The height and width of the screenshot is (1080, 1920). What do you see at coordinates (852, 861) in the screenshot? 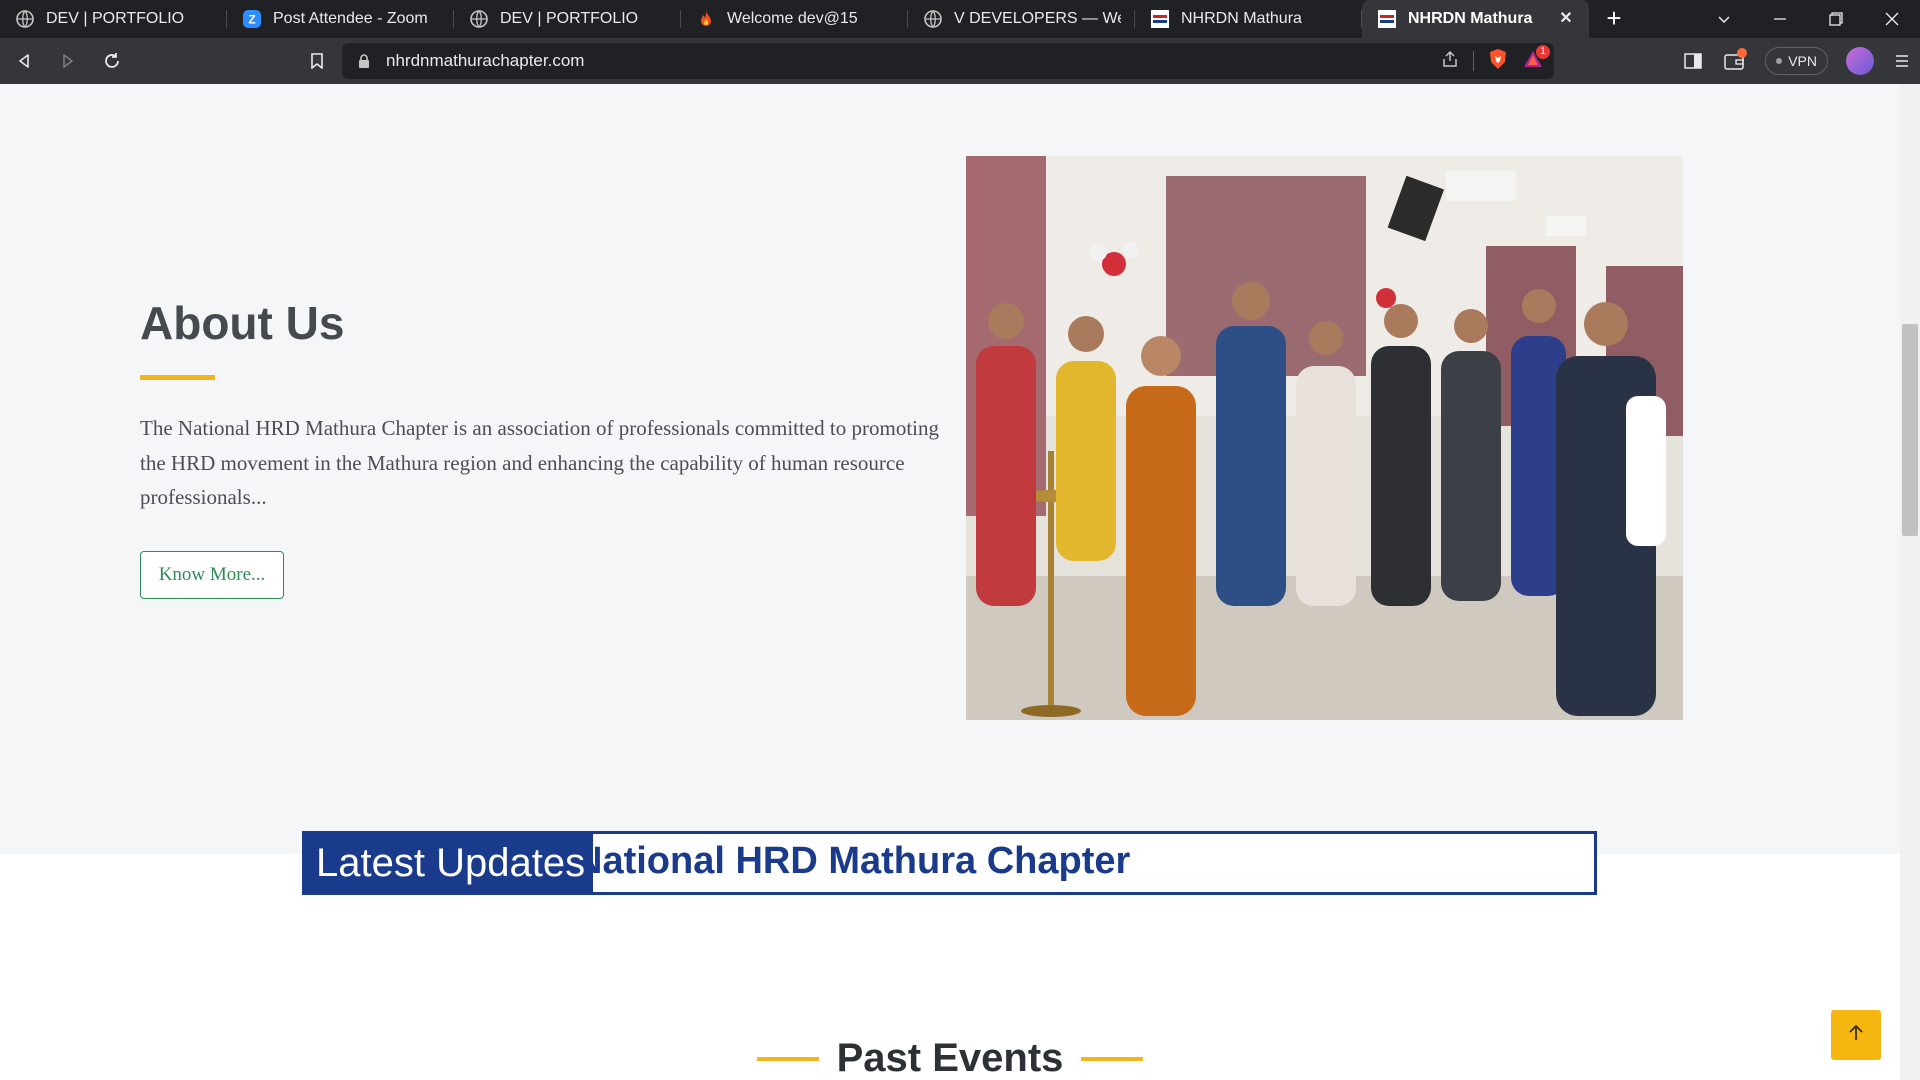
I see `ticker-marquee-text: National HRD Mathura Chapter` at bounding box center [852, 861].